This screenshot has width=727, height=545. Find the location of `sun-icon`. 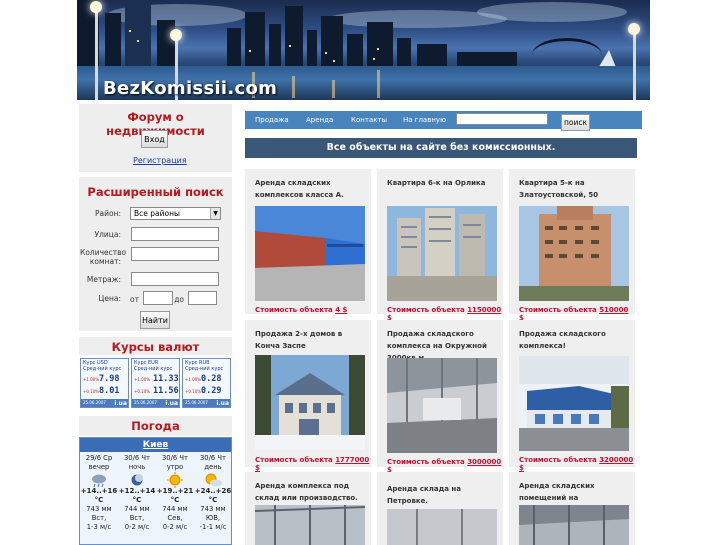

sun-icon is located at coordinates (175, 479).